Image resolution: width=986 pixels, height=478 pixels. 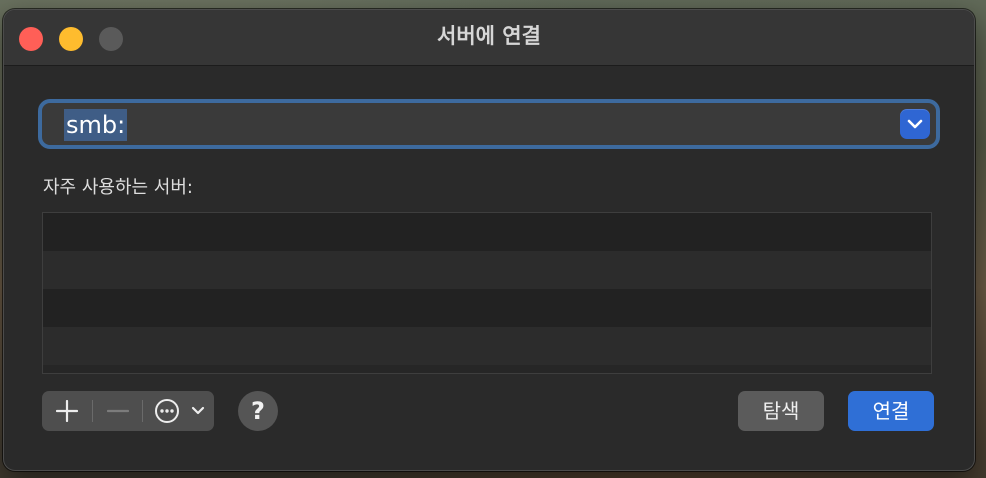 I want to click on recent-servers-dropdown-button, so click(x=915, y=124).